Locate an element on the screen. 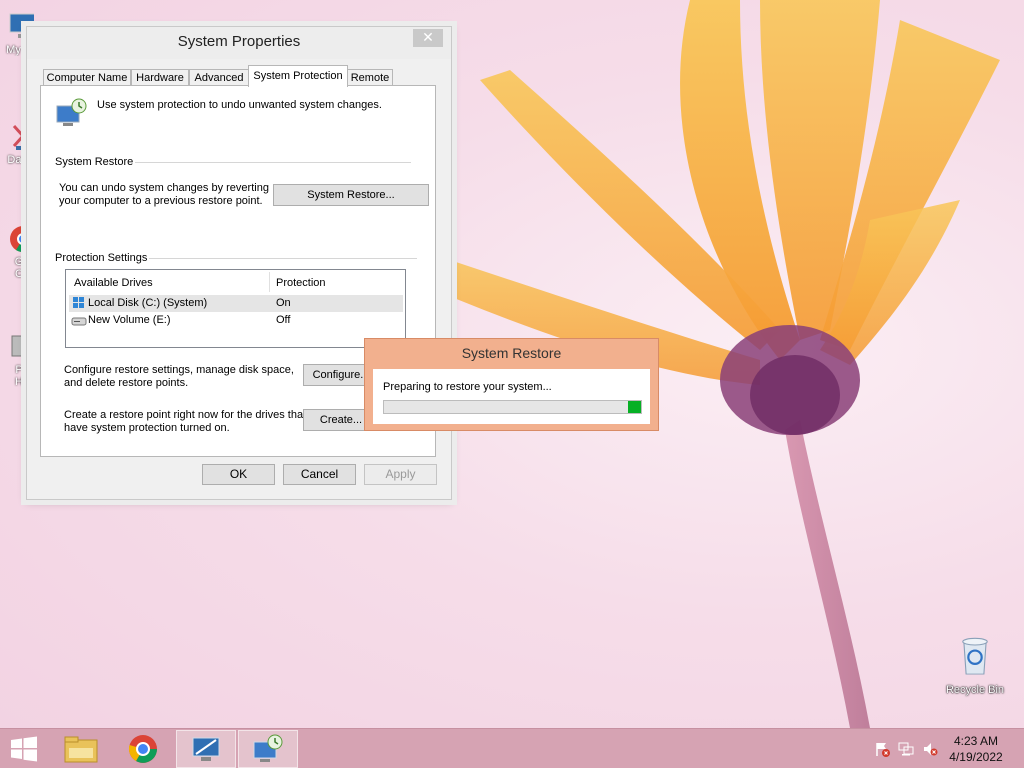  drive-protection: On is located at coordinates (283, 303).